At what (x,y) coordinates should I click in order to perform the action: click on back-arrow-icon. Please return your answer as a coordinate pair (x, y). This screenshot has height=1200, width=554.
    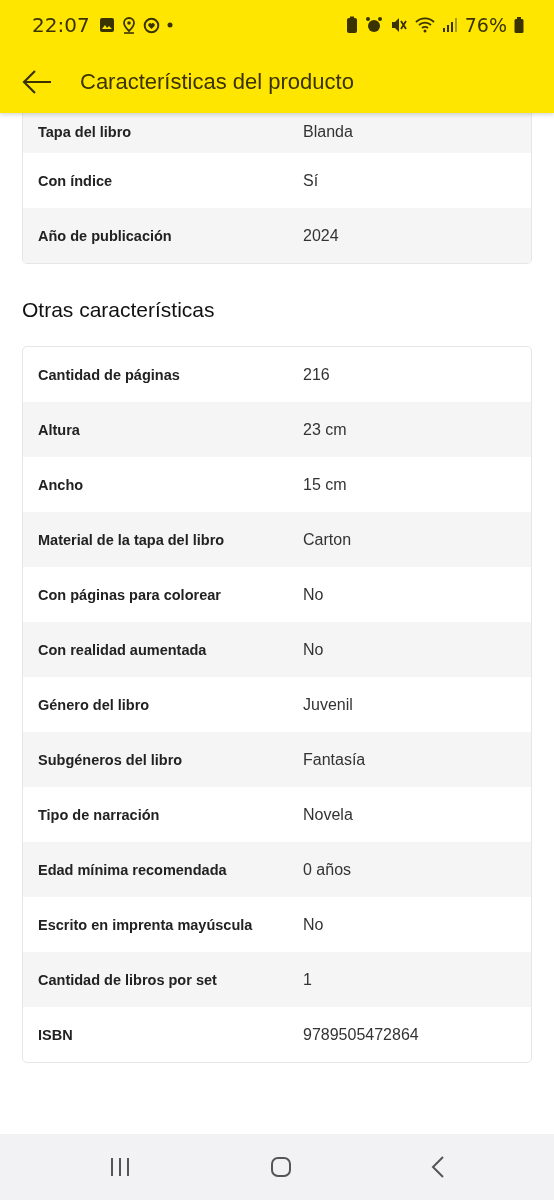
    Looking at the image, I should click on (37, 81).